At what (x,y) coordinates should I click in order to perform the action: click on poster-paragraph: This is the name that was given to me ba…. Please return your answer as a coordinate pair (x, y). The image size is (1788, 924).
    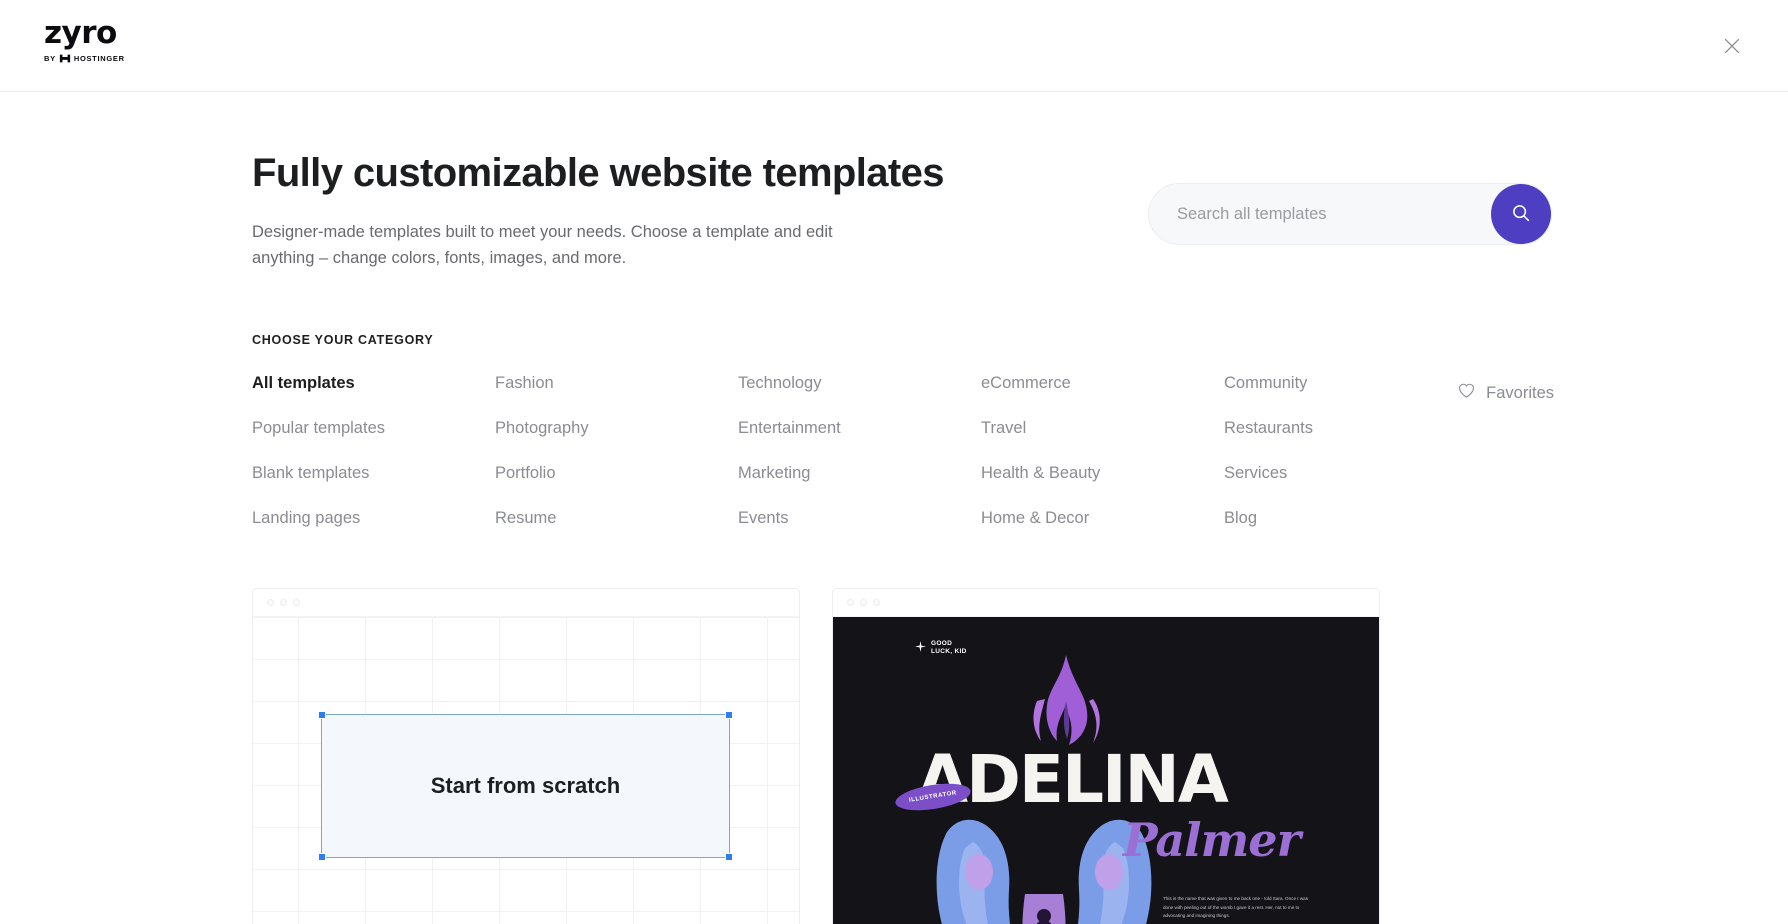
    Looking at the image, I should click on (1236, 907).